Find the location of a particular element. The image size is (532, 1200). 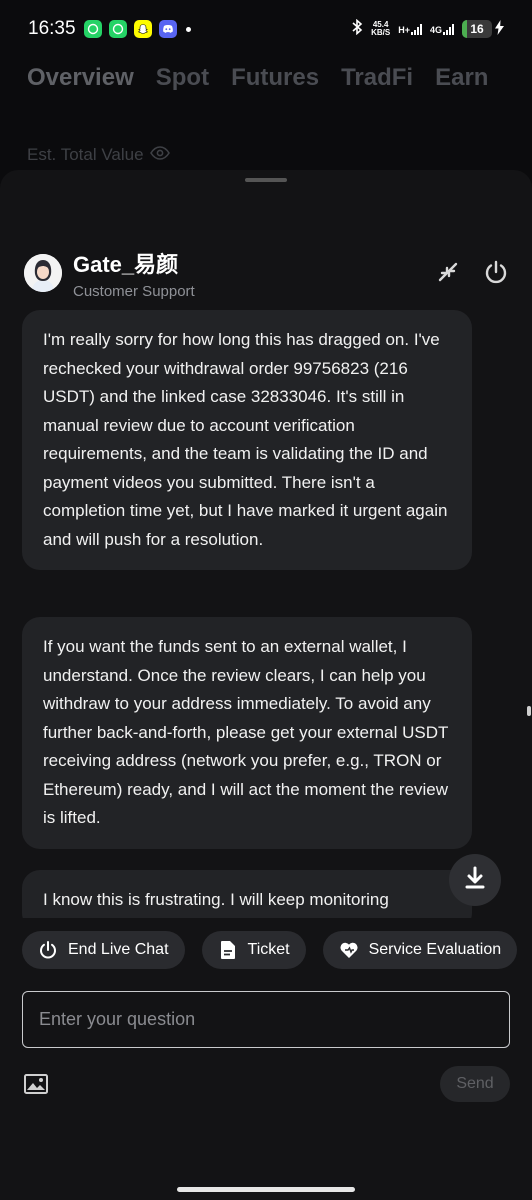

battery-level: 16 is located at coordinates (477, 29).